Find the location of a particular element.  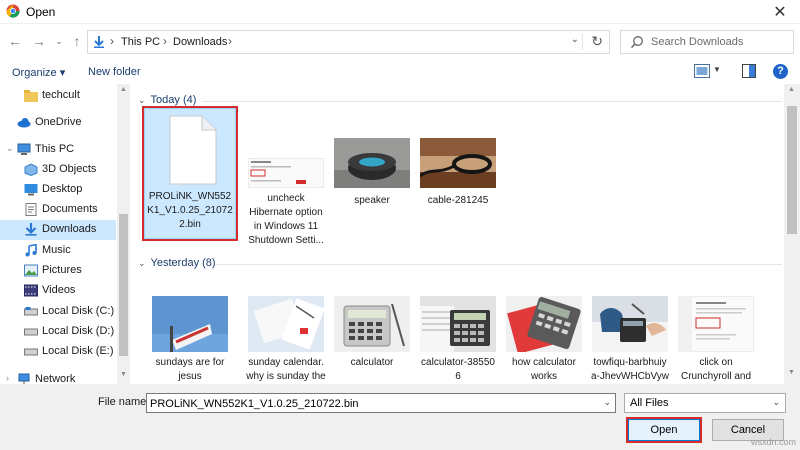

sidebar-item-documents: Documents is located at coordinates (58, 210).